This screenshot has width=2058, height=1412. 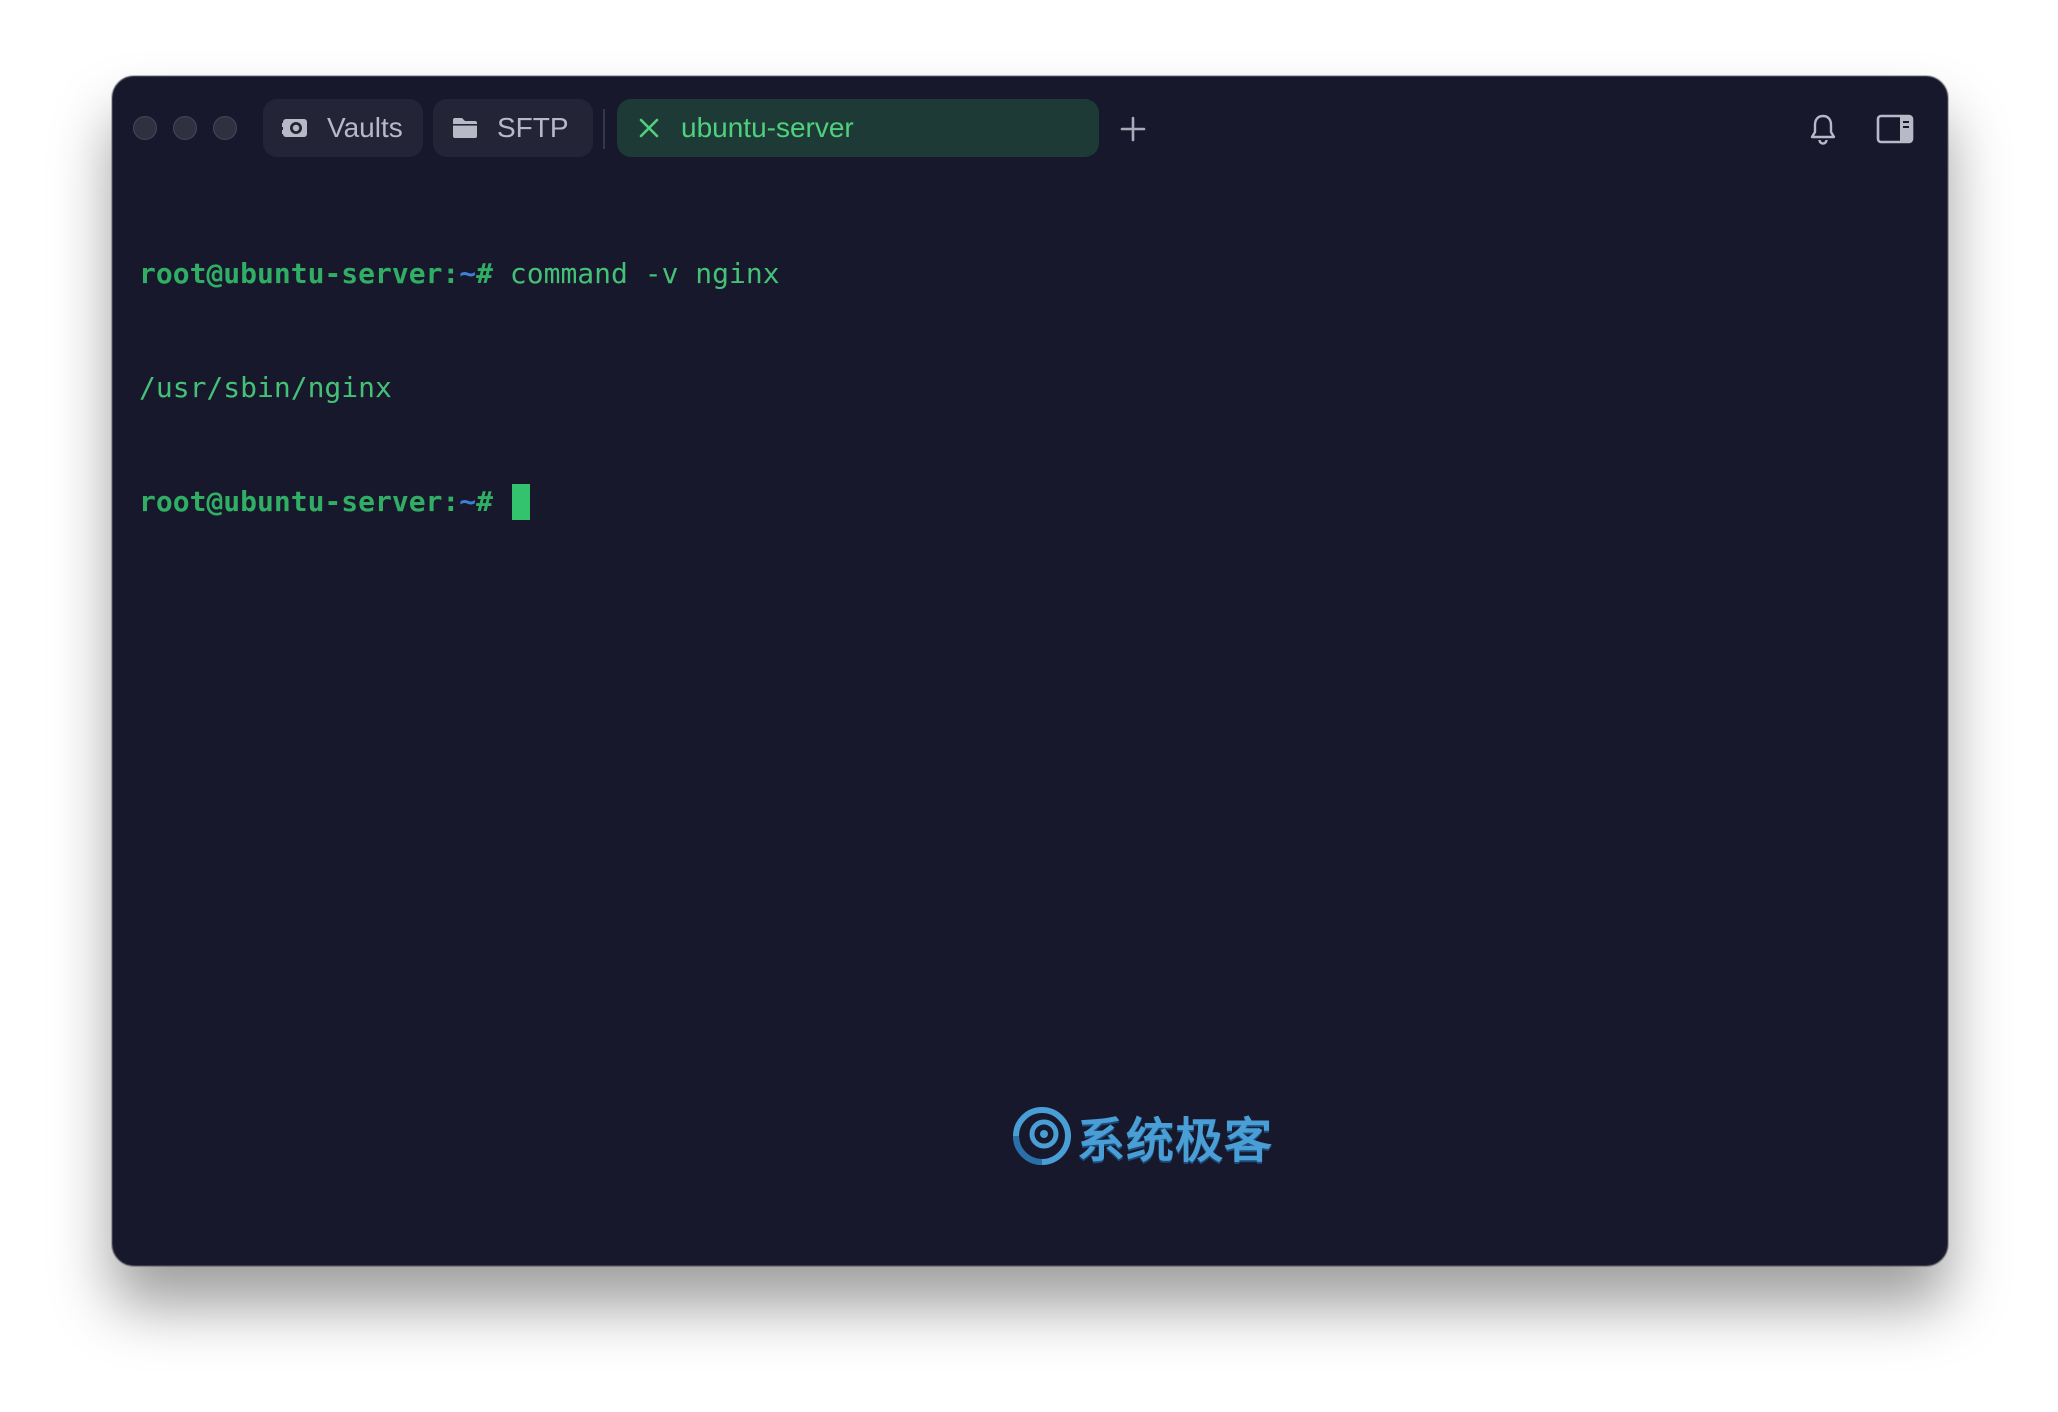 What do you see at coordinates (604, 129) in the screenshot?
I see `tab-divider` at bounding box center [604, 129].